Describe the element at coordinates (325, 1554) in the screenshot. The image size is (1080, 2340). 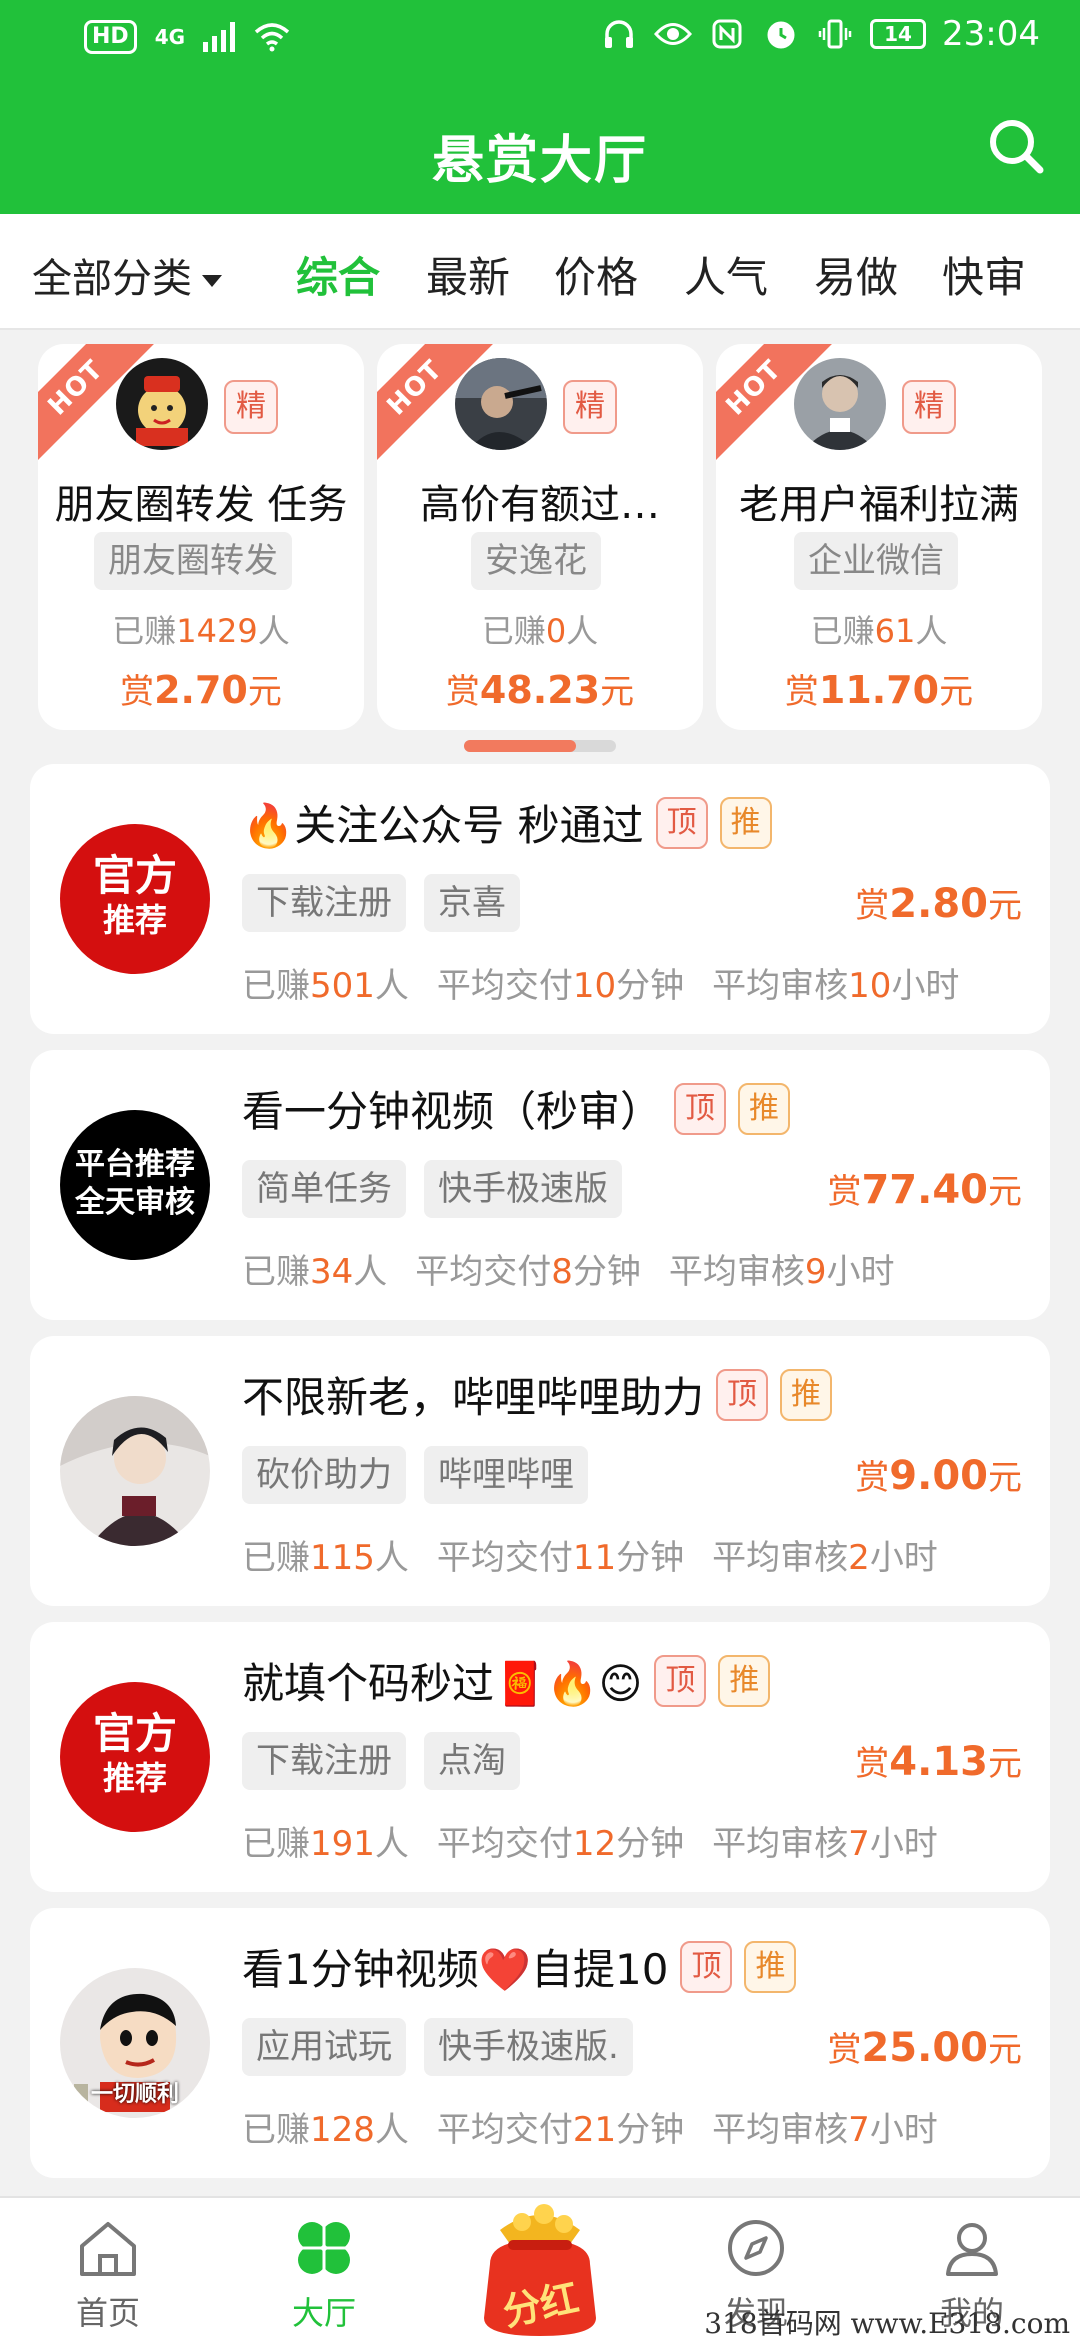
I see `earned-stat: 已赚115人` at that location.